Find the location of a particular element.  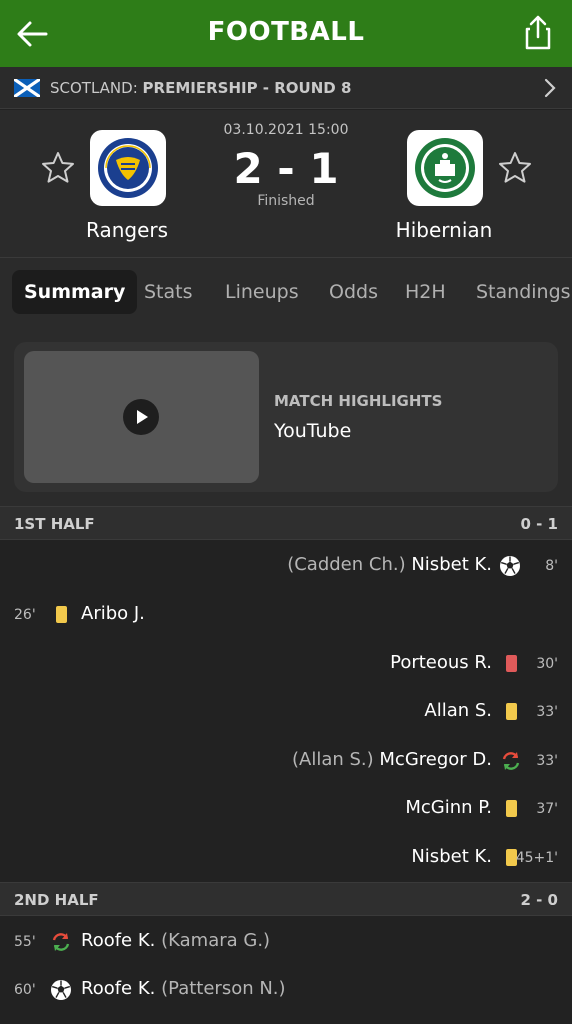

play-icon is located at coordinates (142, 417).